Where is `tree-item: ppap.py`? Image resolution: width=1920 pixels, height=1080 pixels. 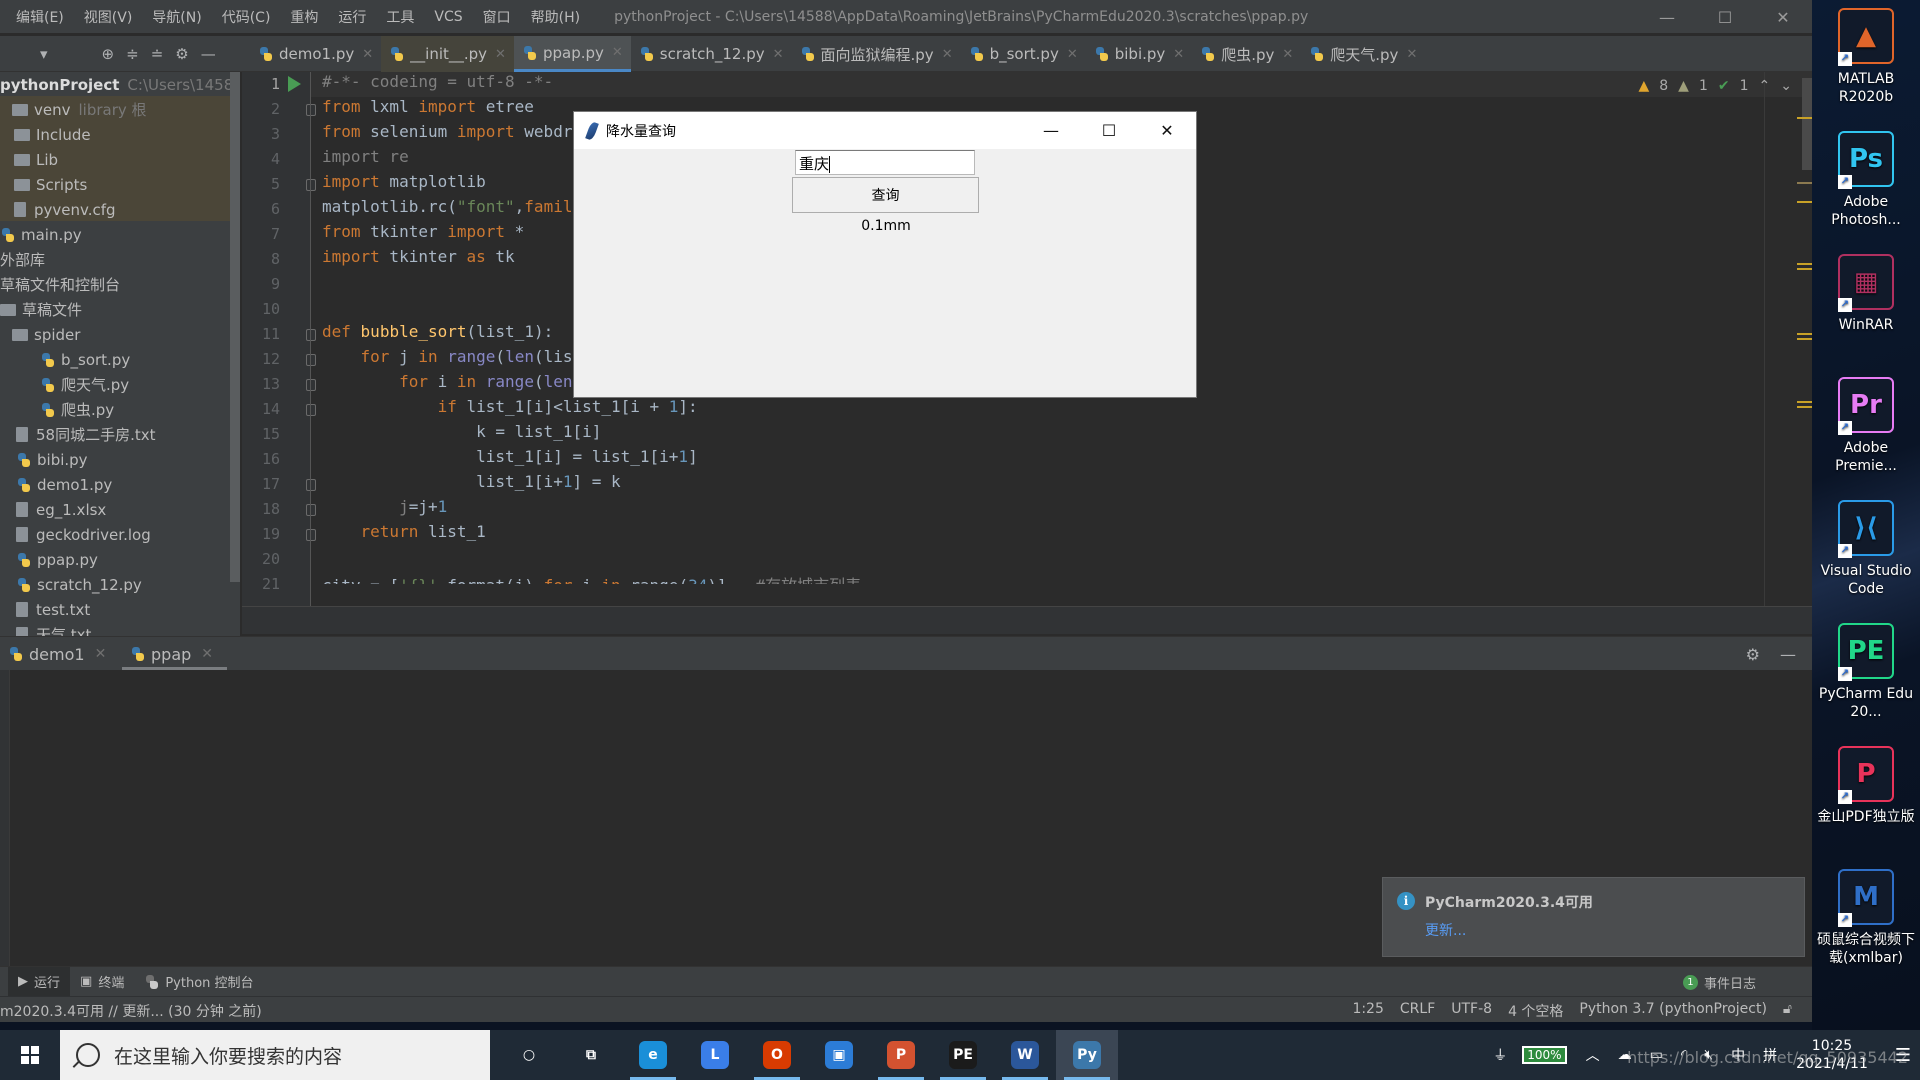 tree-item: ppap.py is located at coordinates (57, 559).